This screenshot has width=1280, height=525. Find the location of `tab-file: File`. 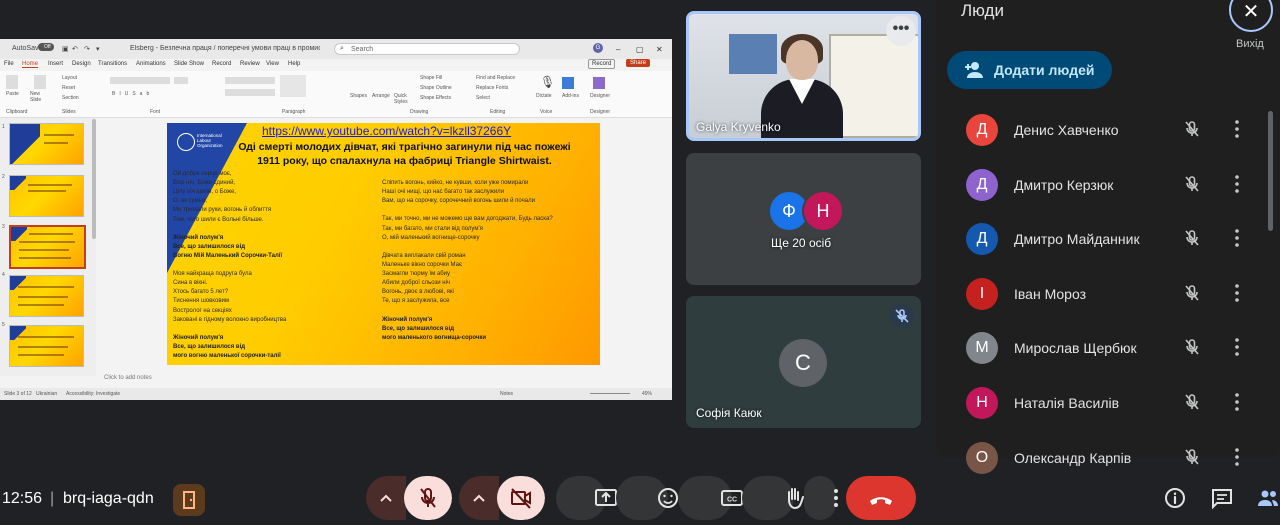

tab-file: File is located at coordinates (9, 64).